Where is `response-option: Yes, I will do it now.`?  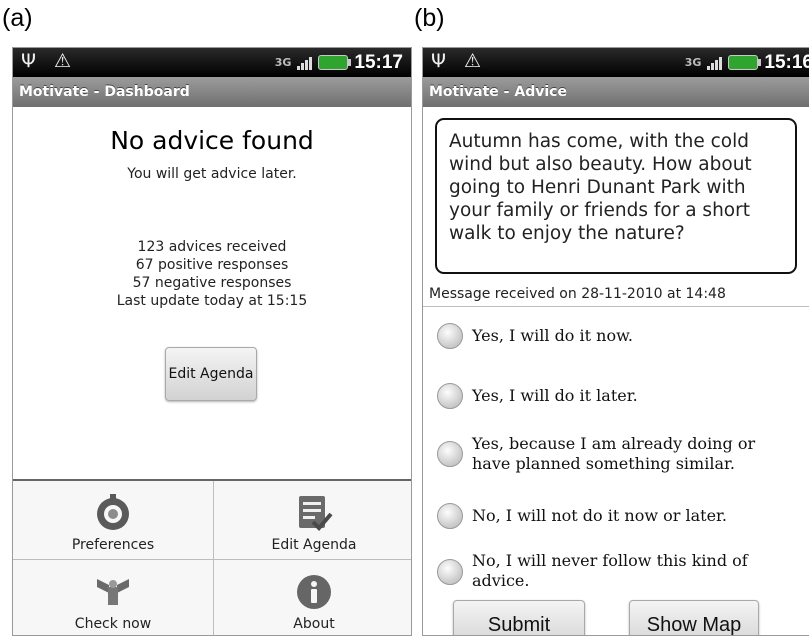 response-option: Yes, I will do it now. is located at coordinates (535, 336).